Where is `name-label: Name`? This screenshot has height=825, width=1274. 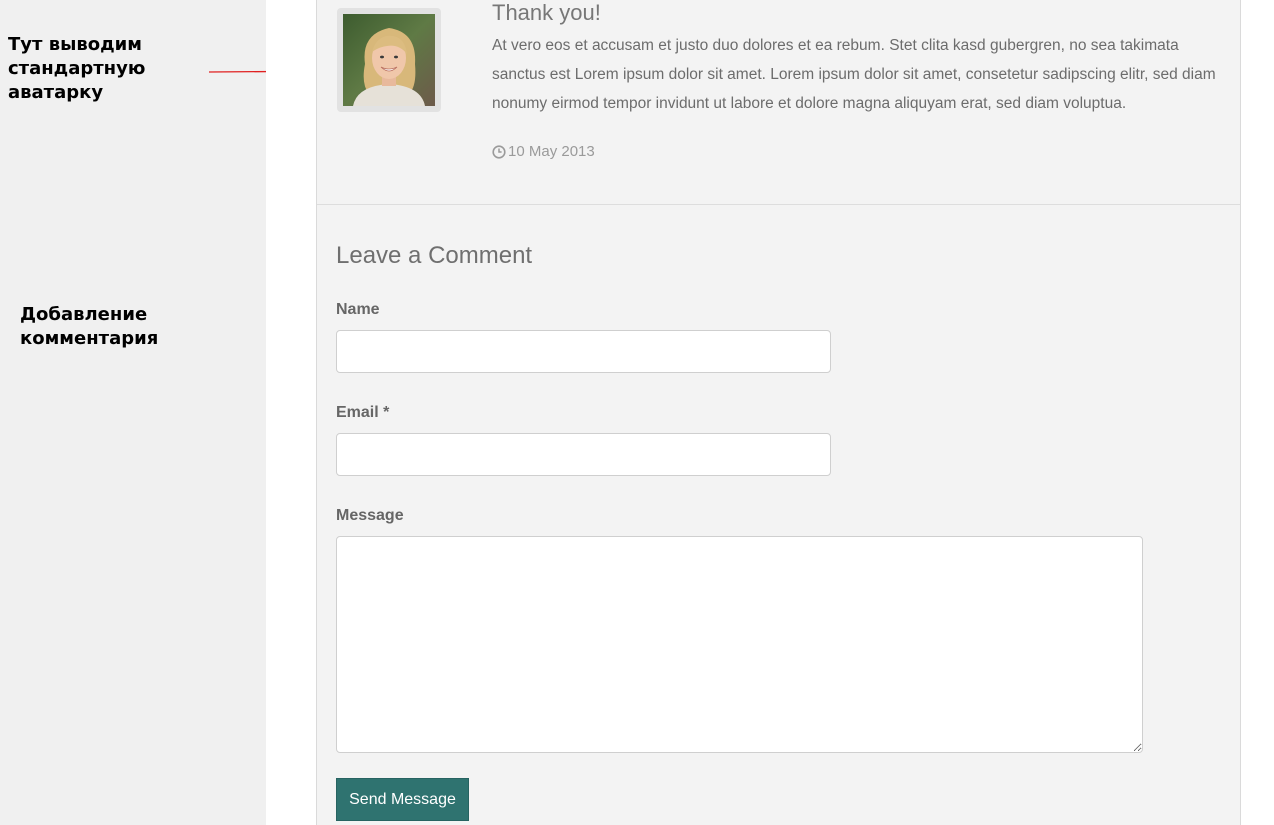
name-label: Name is located at coordinates (358, 309).